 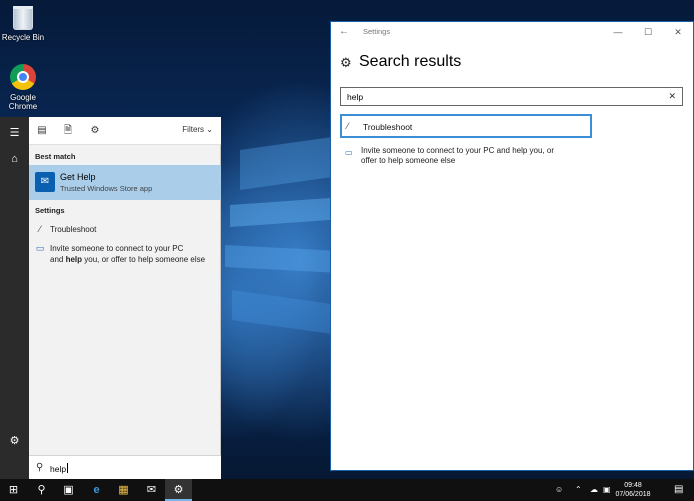 What do you see at coordinates (125, 467) in the screenshot?
I see `start-search-box: ⚲ help` at bounding box center [125, 467].